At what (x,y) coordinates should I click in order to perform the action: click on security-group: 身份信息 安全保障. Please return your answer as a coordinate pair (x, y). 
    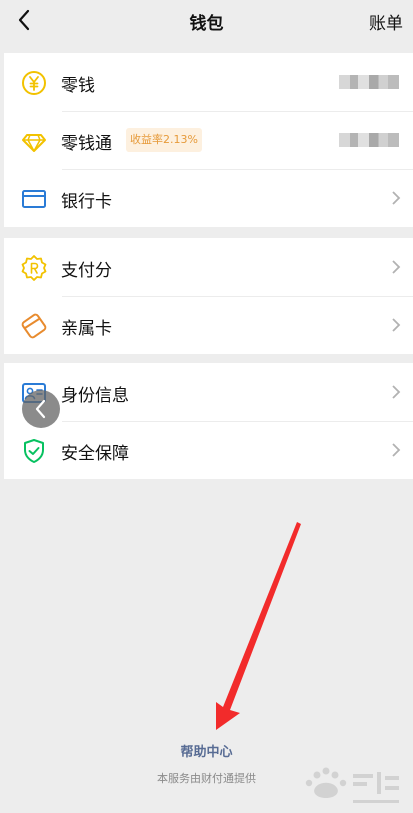
    Looking at the image, I should click on (208, 421).